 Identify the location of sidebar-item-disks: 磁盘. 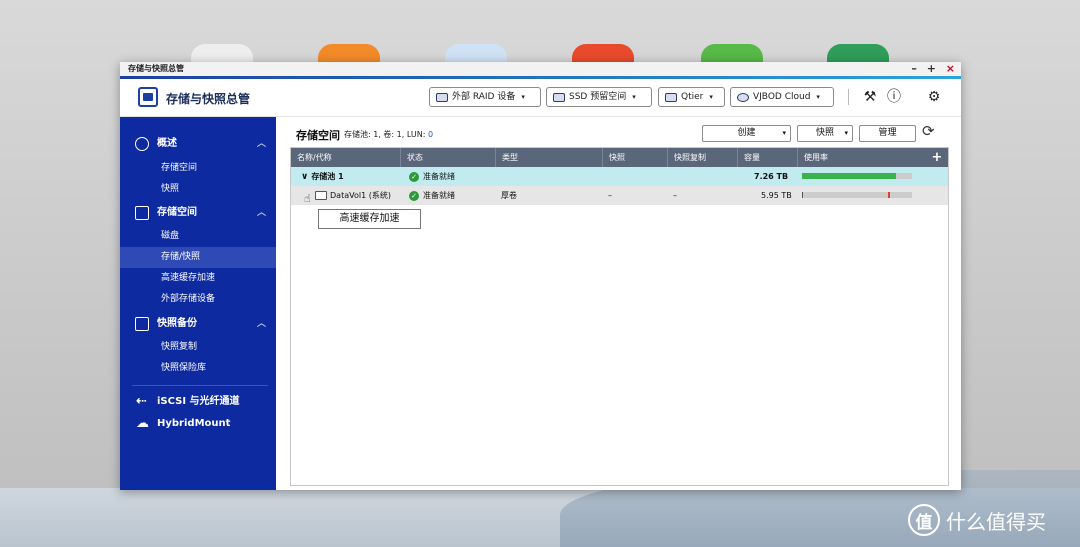
(198, 236).